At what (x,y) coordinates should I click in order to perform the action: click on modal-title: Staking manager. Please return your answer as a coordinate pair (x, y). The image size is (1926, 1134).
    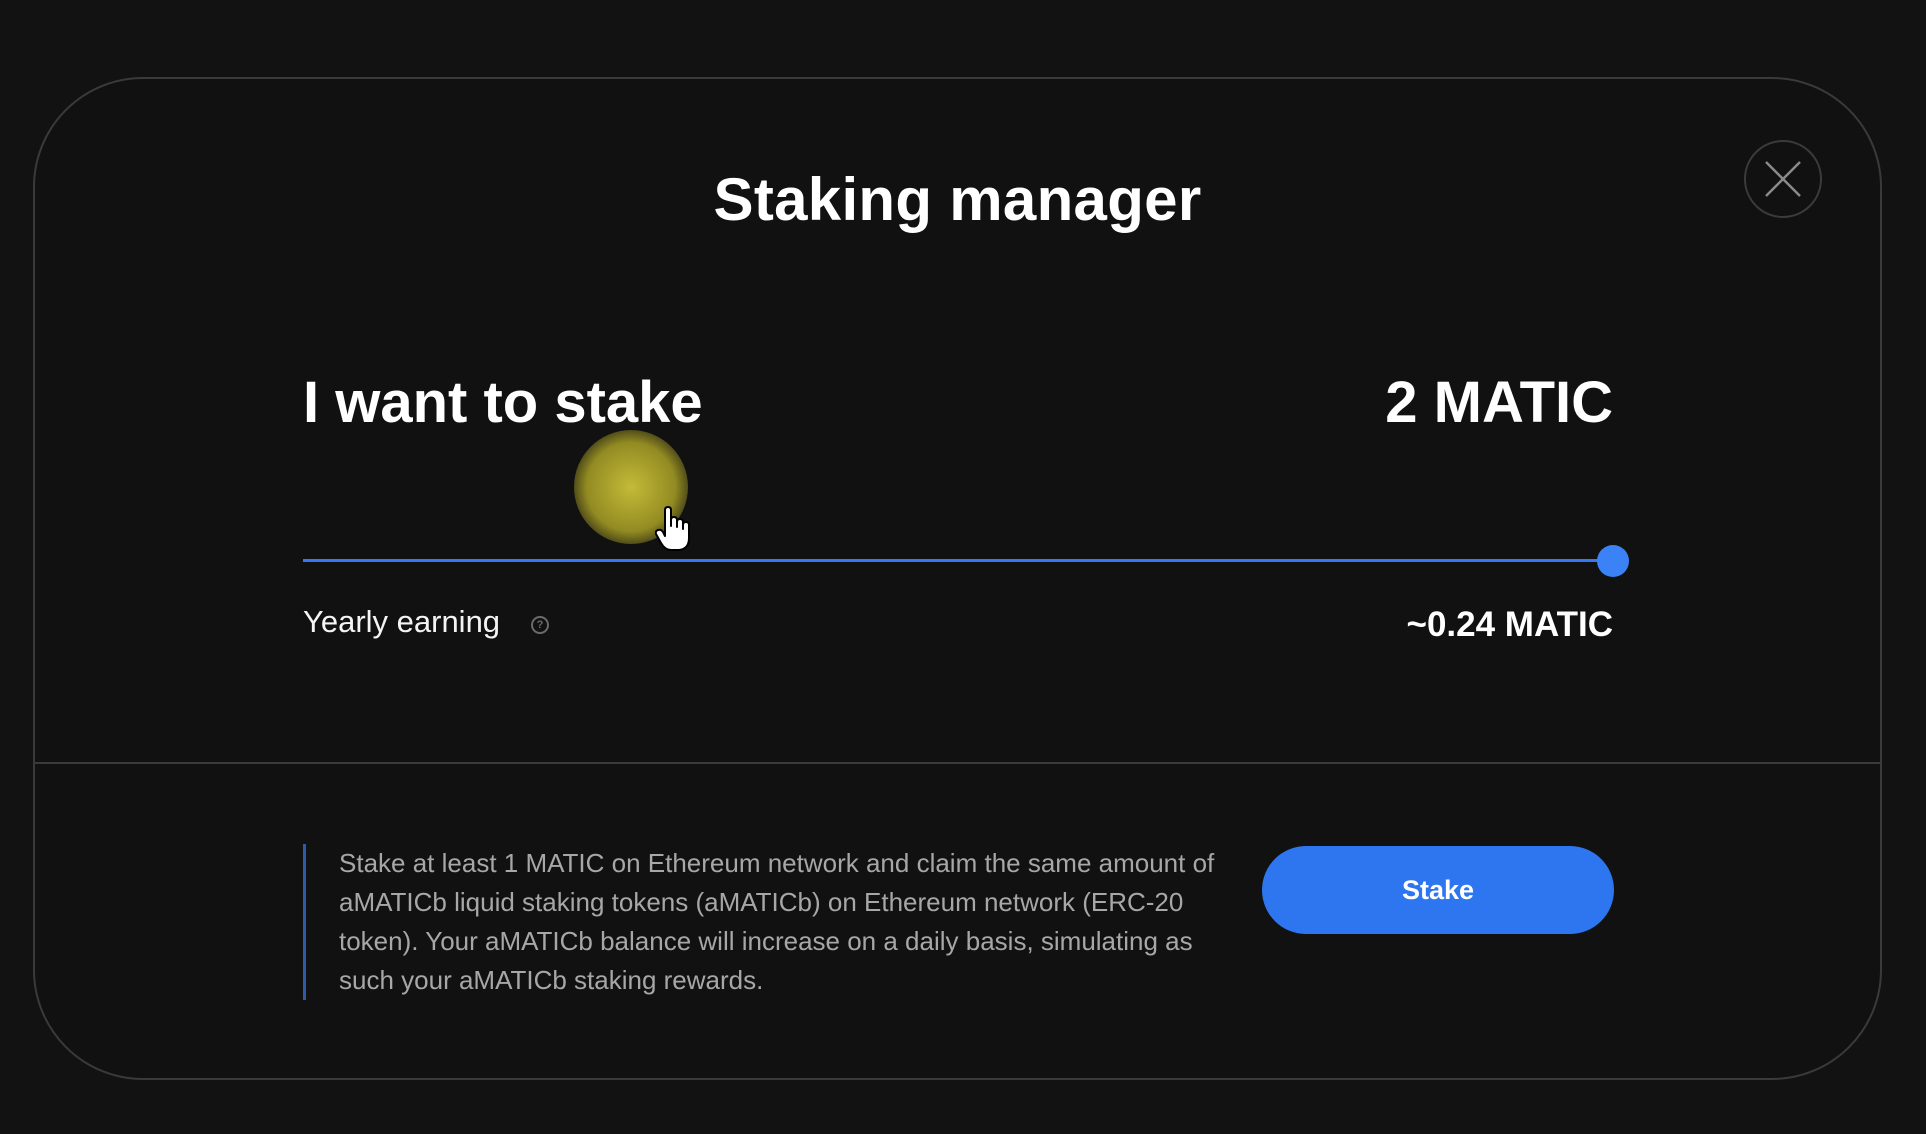
    Looking at the image, I should click on (957, 199).